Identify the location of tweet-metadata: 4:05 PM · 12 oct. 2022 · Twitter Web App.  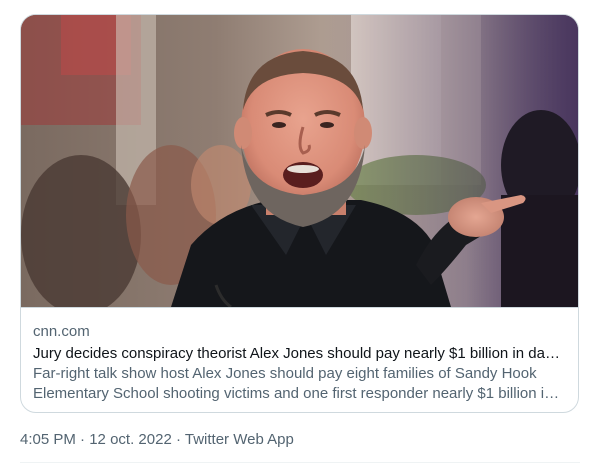
(157, 440).